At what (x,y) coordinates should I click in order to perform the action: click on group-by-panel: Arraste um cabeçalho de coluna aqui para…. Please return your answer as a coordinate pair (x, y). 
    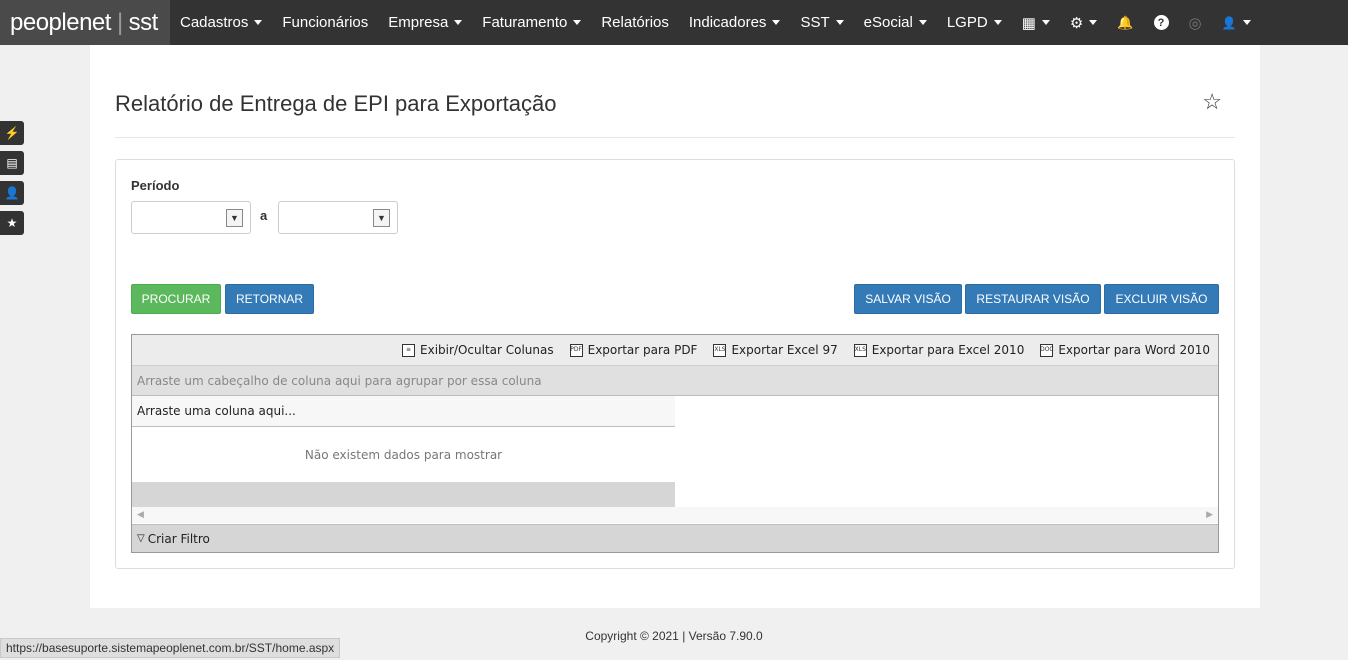
    Looking at the image, I should click on (675, 381).